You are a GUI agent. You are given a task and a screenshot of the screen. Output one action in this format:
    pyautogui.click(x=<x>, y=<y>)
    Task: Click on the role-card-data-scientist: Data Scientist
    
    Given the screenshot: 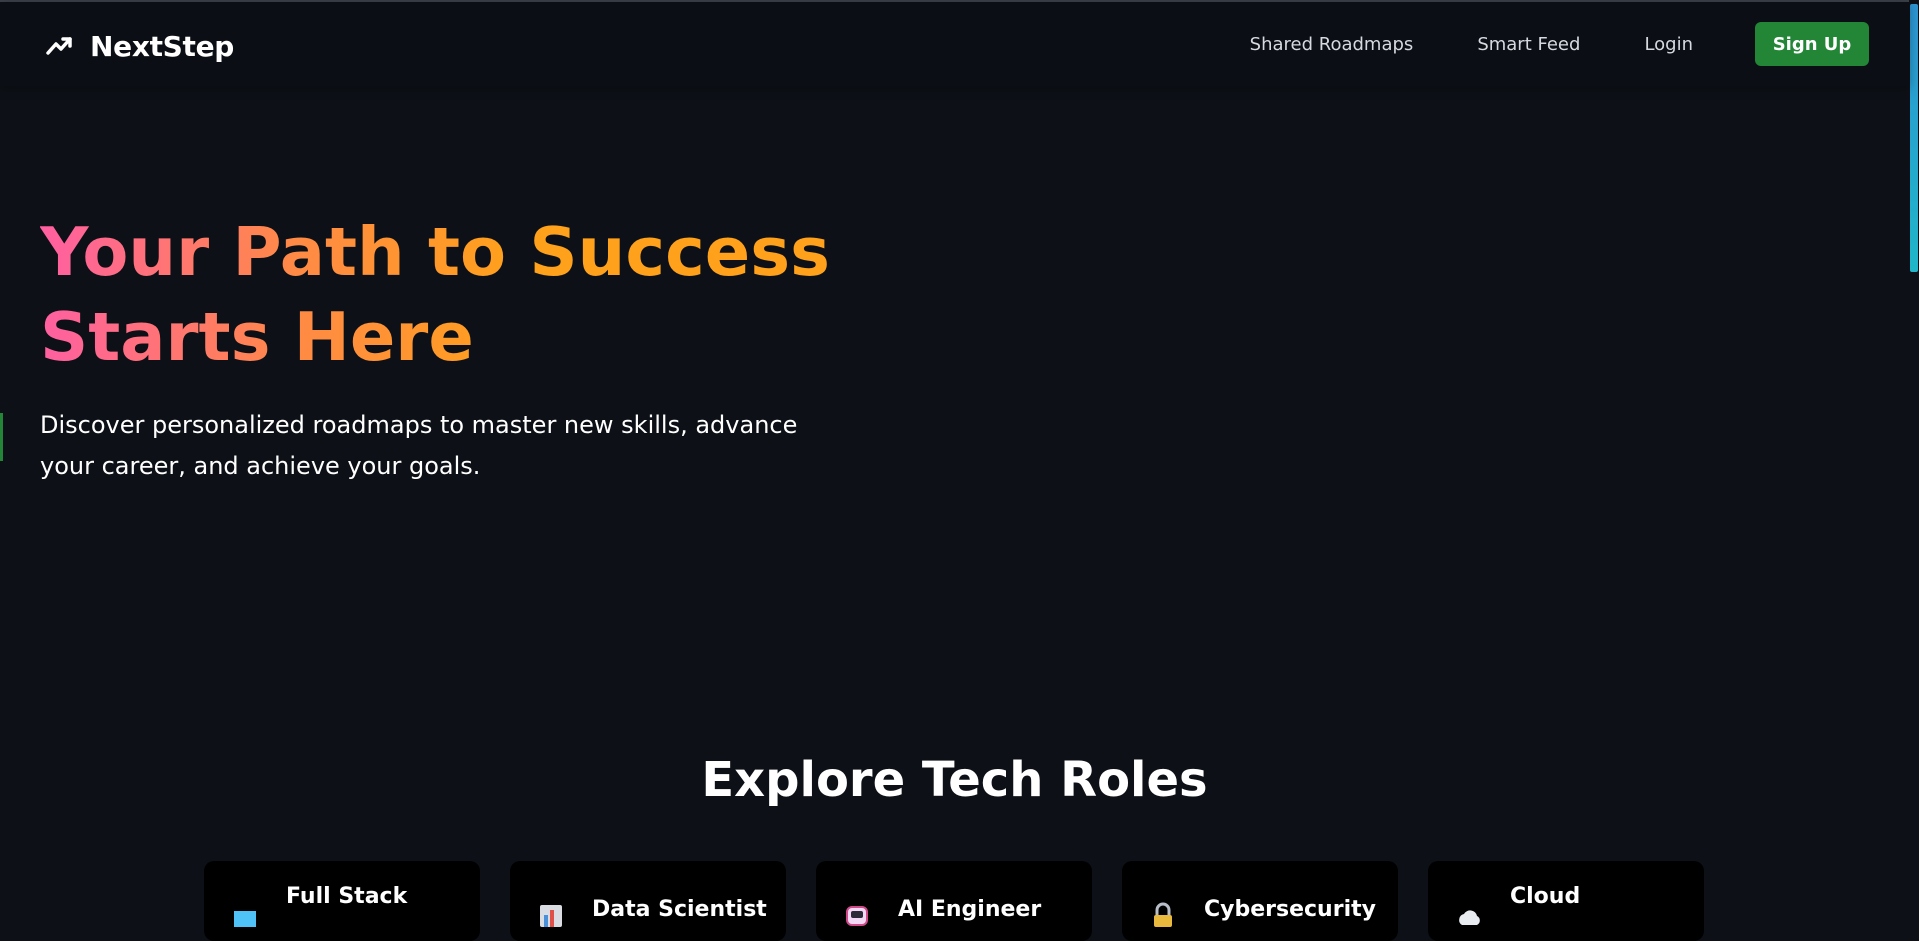 What is the action you would take?
    pyautogui.click(x=648, y=901)
    